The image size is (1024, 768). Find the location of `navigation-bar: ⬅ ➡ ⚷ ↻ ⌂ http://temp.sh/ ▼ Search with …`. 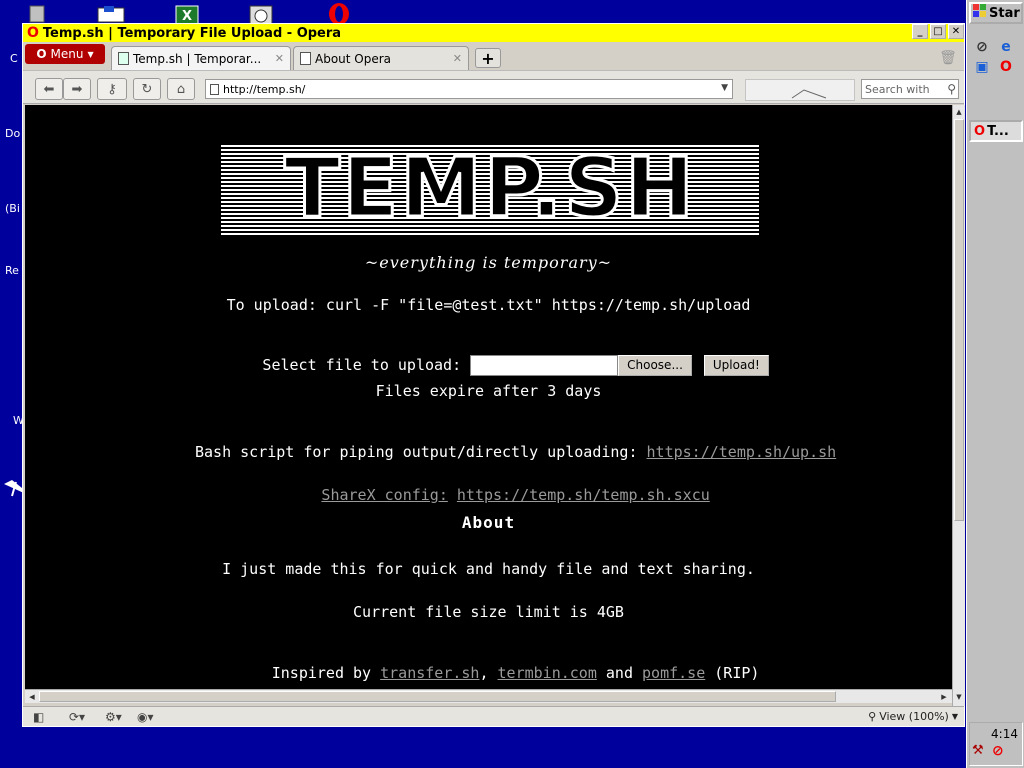

navigation-bar: ⬅ ➡ ⚷ ↻ ⌂ http://temp.sh/ ▼ Search with … is located at coordinates (493, 87).